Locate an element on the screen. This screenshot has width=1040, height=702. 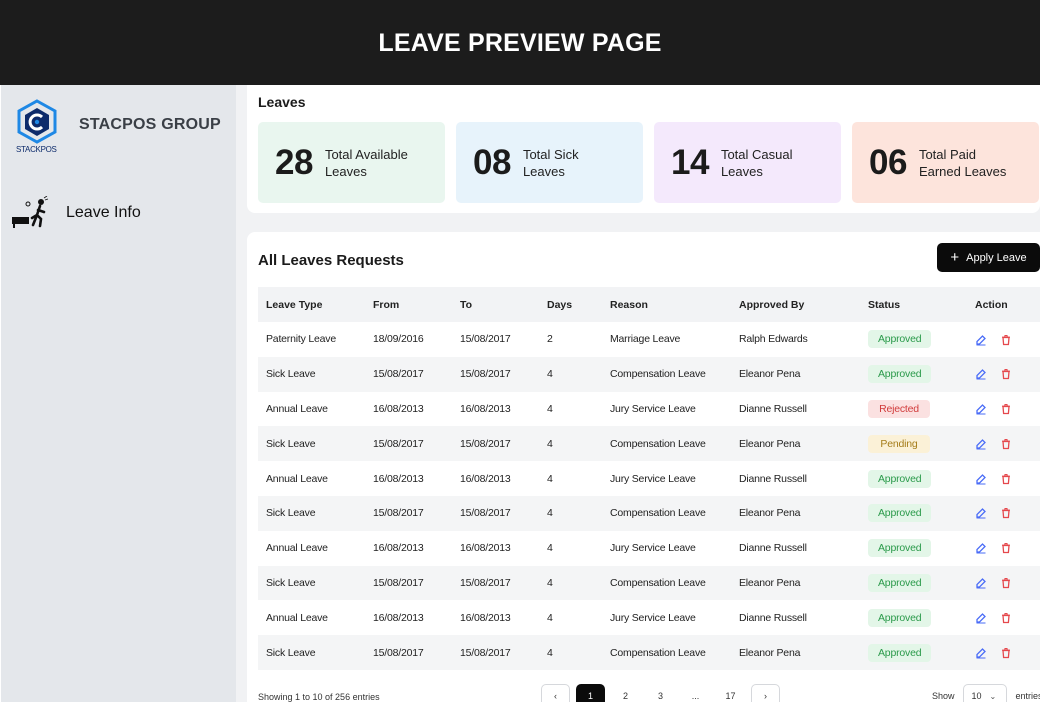
table-cell: 2 is located at coordinates (550, 339).